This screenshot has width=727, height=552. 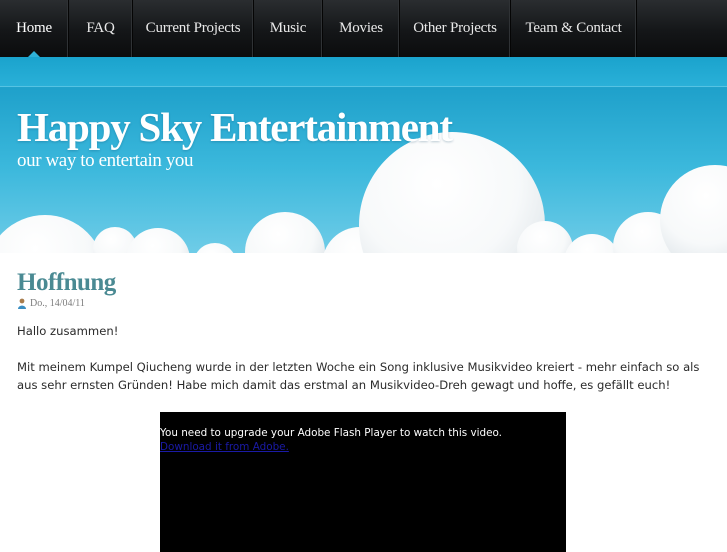 I want to click on user-icon, so click(x=22, y=303).